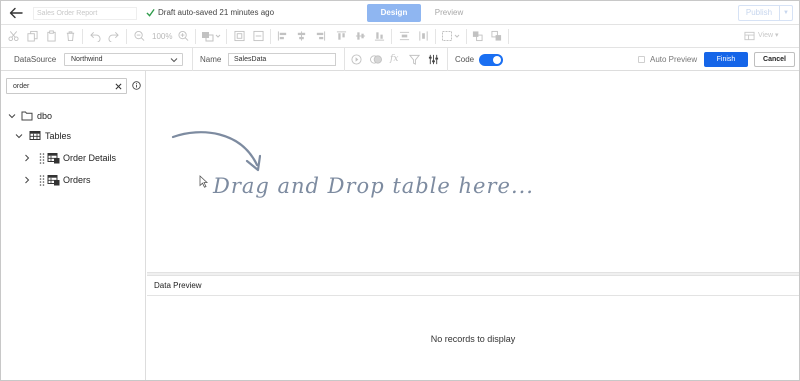 The height and width of the screenshot is (381, 800). I want to click on view-label: View, so click(766, 35).